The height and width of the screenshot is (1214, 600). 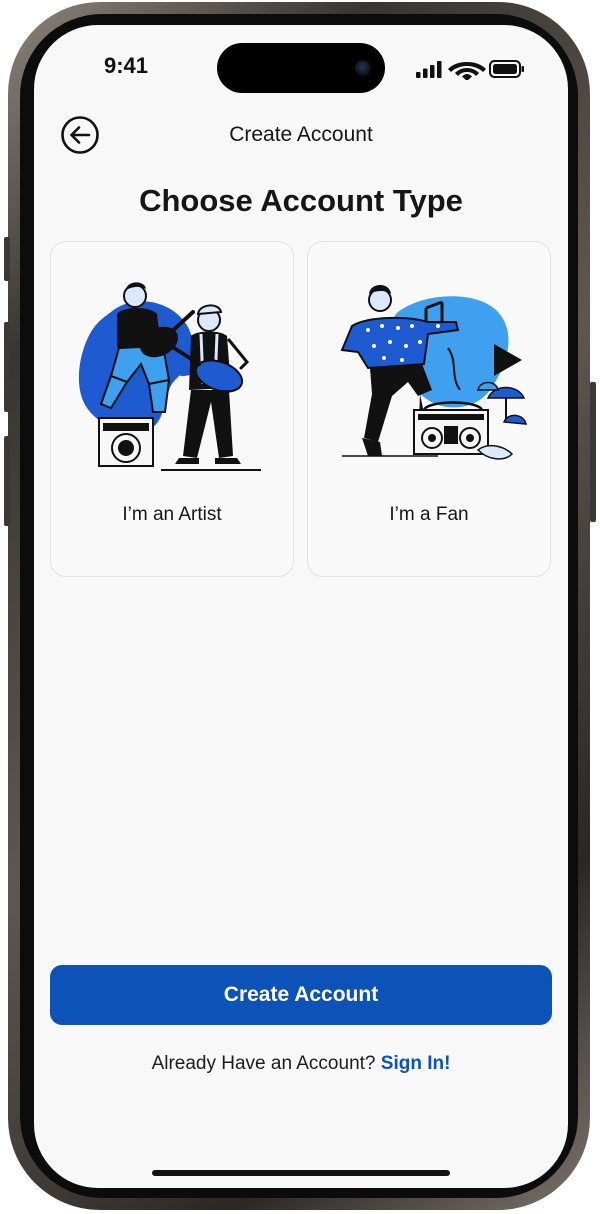 What do you see at coordinates (429, 69) in the screenshot?
I see `cellular-signal-icon` at bounding box center [429, 69].